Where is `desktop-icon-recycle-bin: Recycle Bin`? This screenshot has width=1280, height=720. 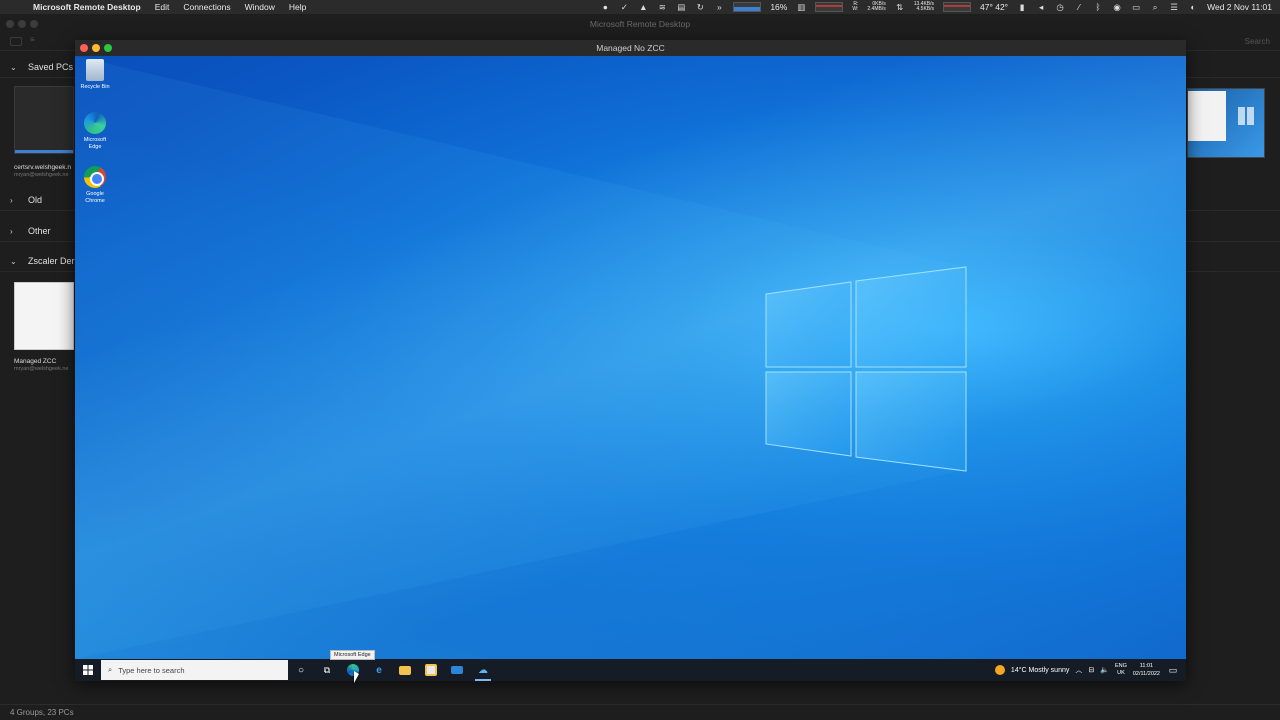
desktop-icon-recycle-bin: Recycle Bin is located at coordinates (95, 75).